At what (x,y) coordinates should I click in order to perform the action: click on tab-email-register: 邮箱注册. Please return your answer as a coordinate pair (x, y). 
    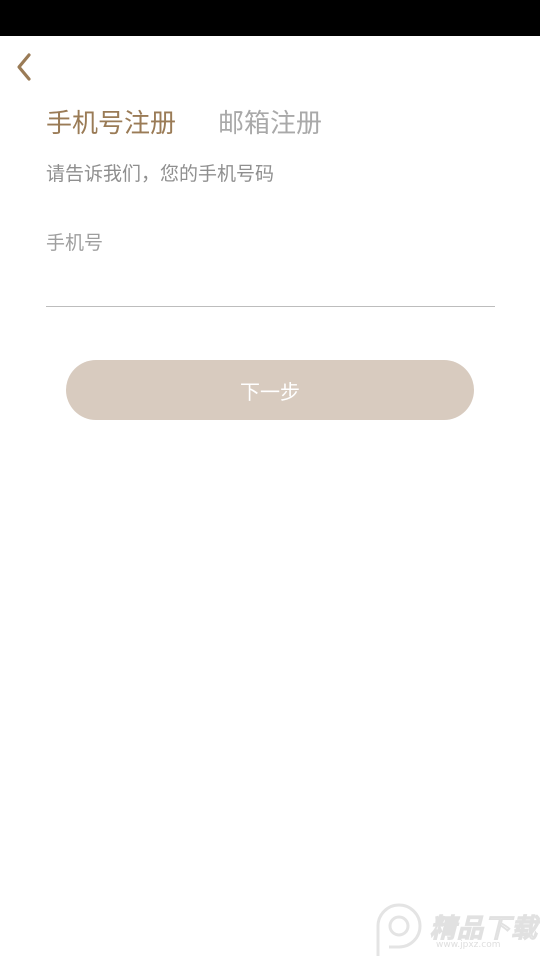
    Looking at the image, I should click on (270, 124).